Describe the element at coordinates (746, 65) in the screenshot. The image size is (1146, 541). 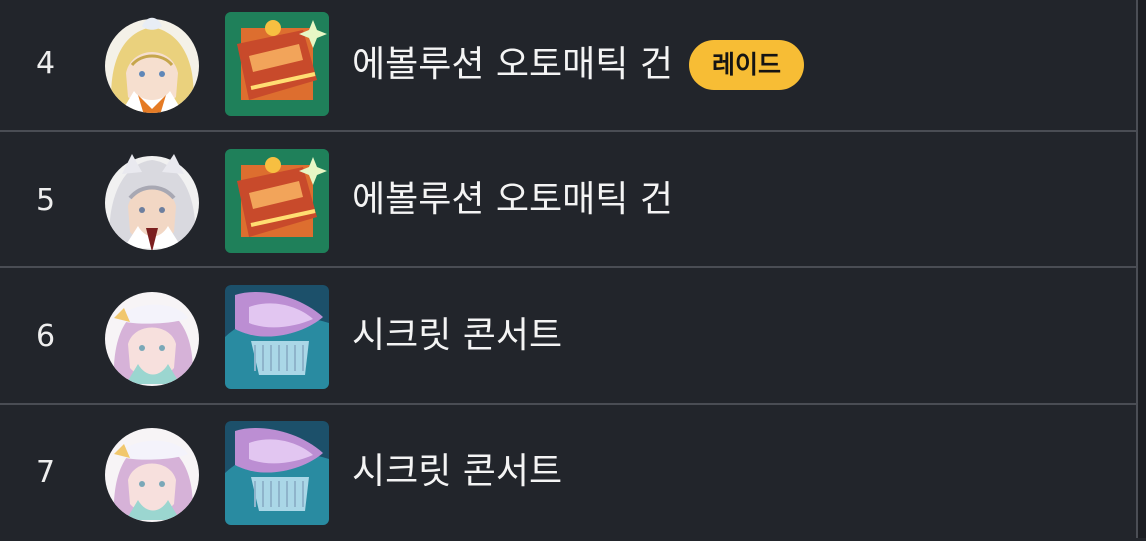
I see `raid-badge: 레이드` at that location.